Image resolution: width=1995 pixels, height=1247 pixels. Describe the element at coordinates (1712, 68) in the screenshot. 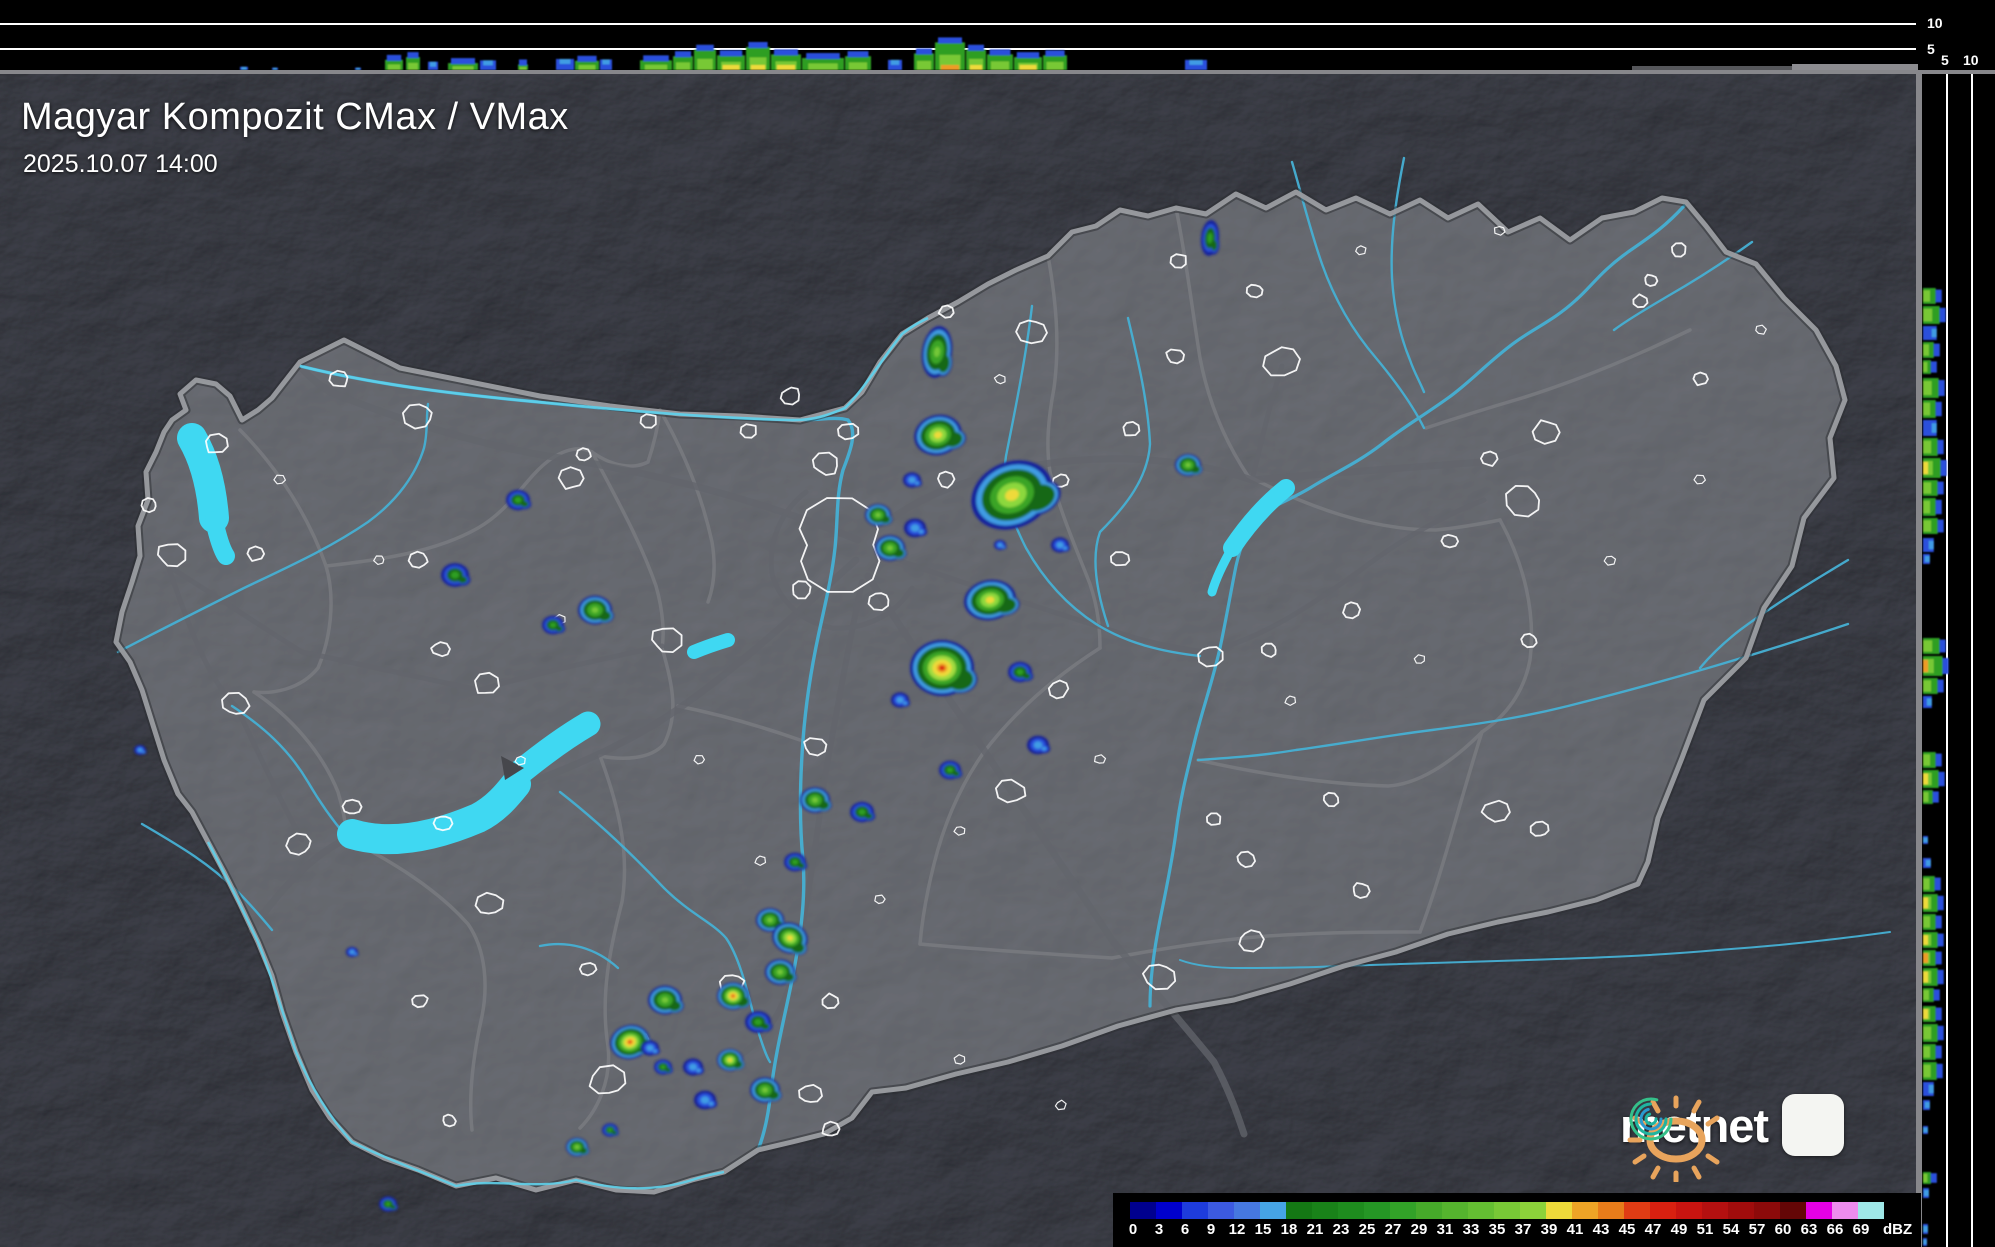

I see `top-strip-baseline-segment` at that location.